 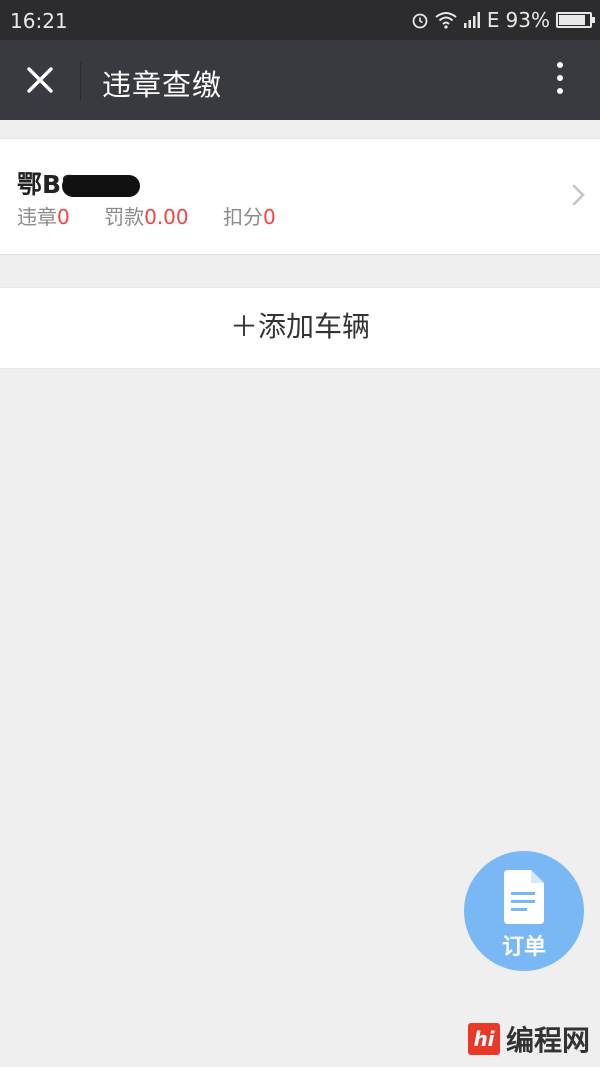 What do you see at coordinates (547, 1040) in the screenshot?
I see `watermark-text: 编程网` at bounding box center [547, 1040].